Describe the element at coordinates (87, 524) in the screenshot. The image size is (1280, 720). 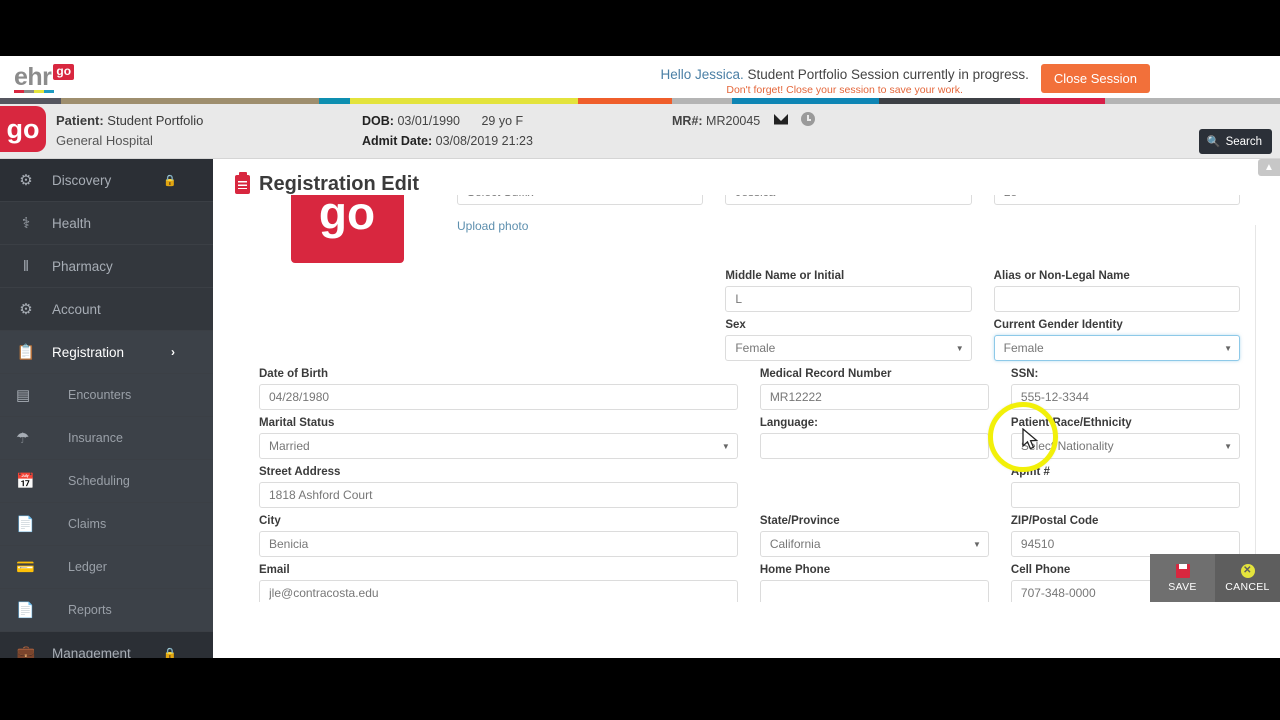
I see `sidebar-item-label: Claims` at that location.